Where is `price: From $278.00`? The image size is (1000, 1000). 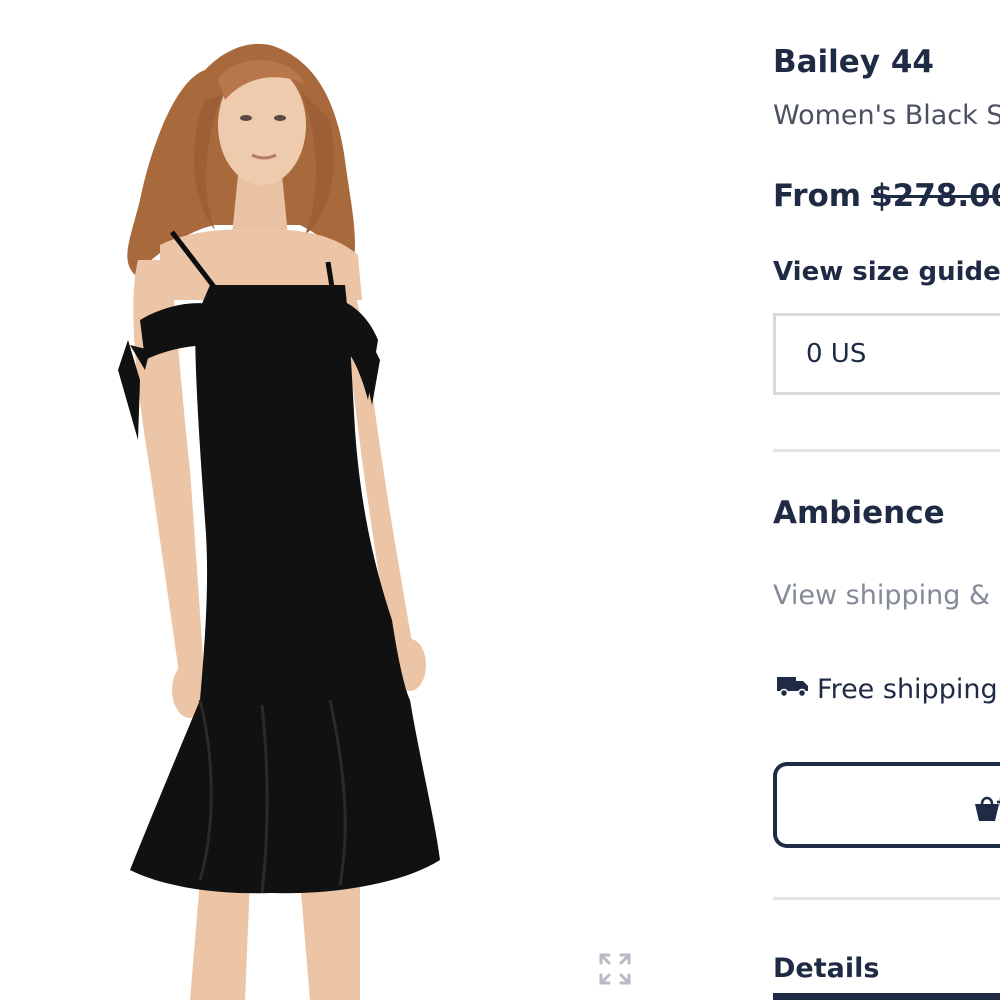 price: From $278.00 is located at coordinates (886, 196).